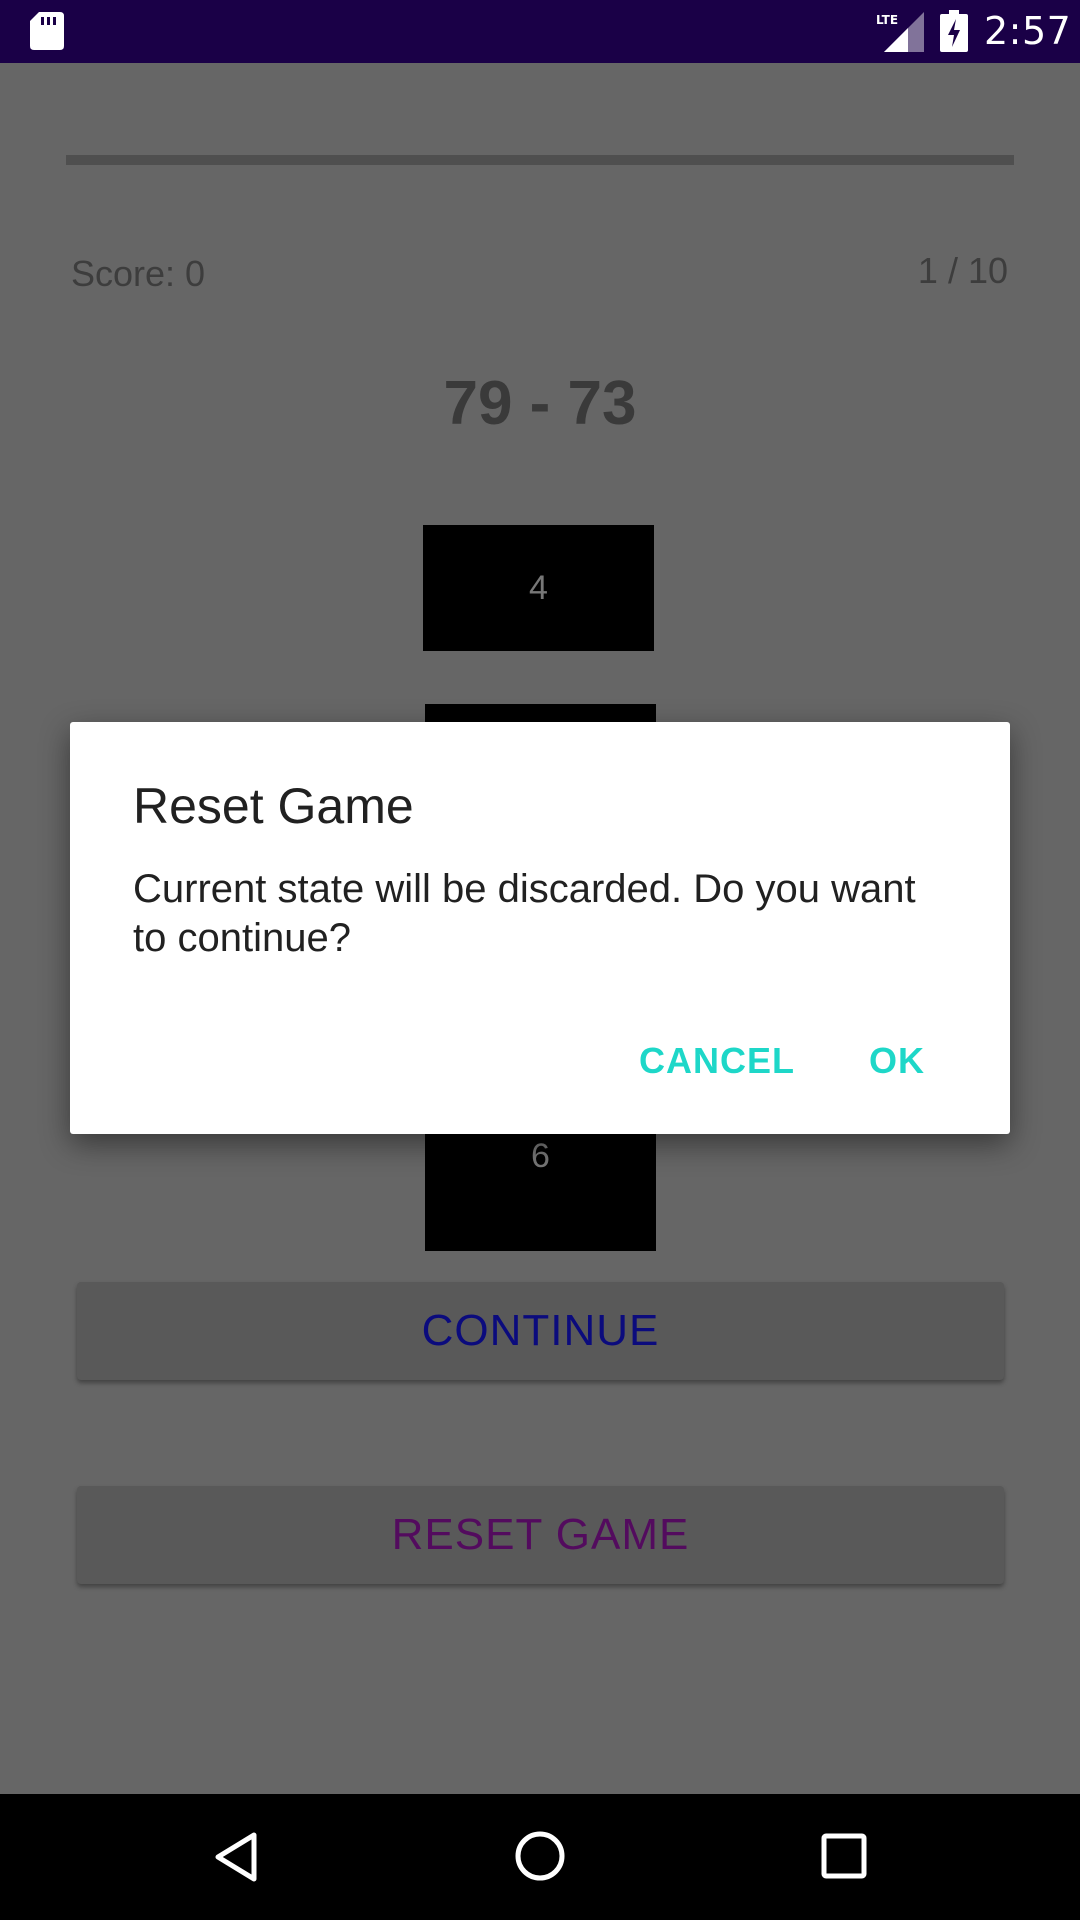  What do you see at coordinates (540, 403) in the screenshot?
I see `question-text: 79 - 73` at bounding box center [540, 403].